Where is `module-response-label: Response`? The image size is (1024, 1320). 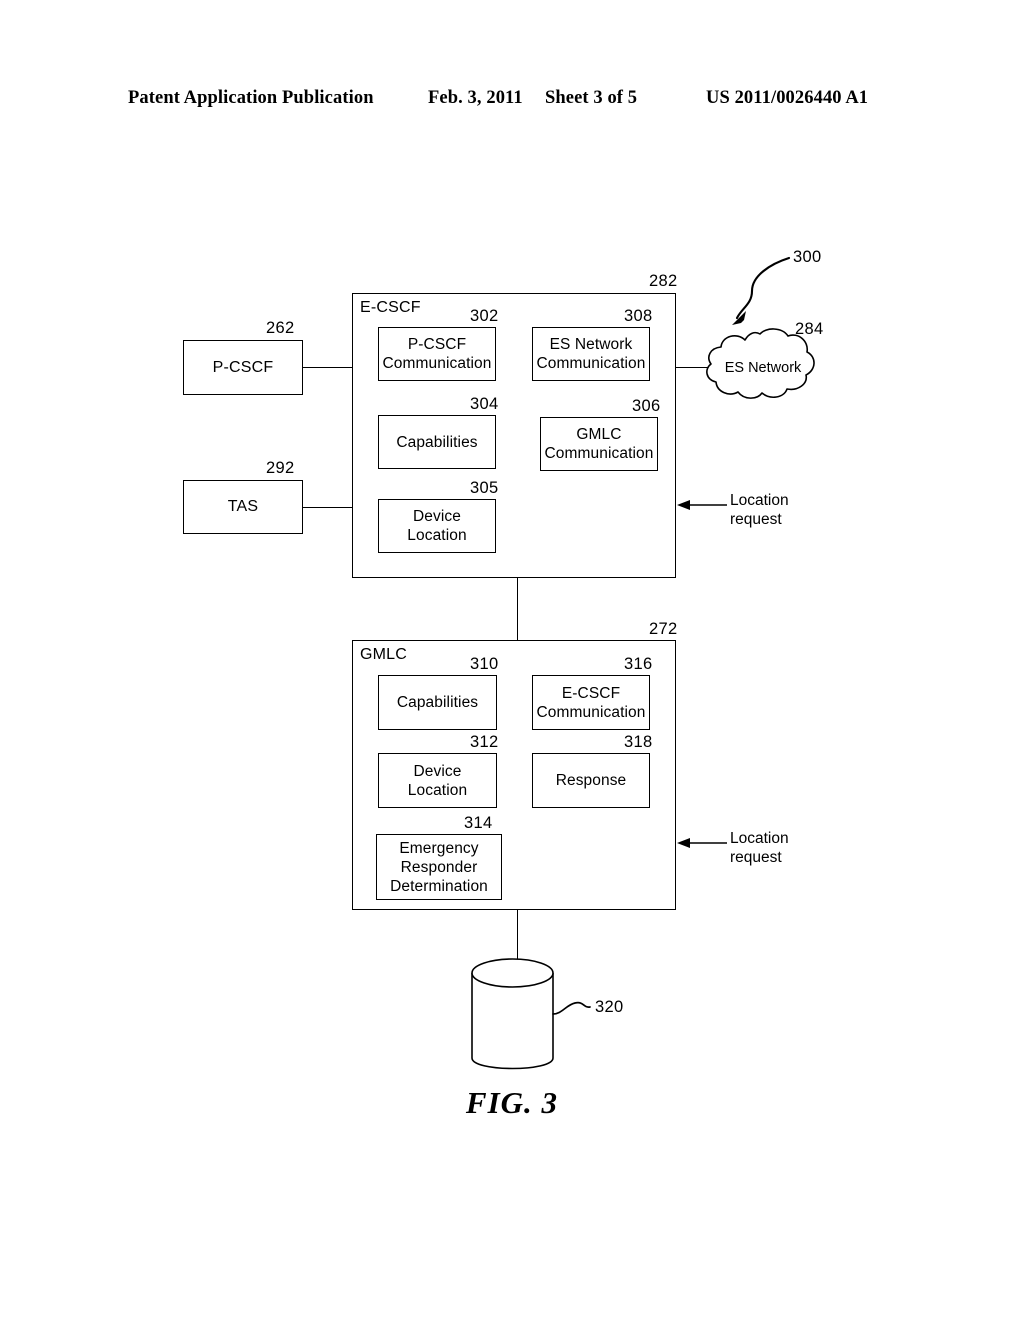
module-response-label: Response is located at coordinates (591, 780).